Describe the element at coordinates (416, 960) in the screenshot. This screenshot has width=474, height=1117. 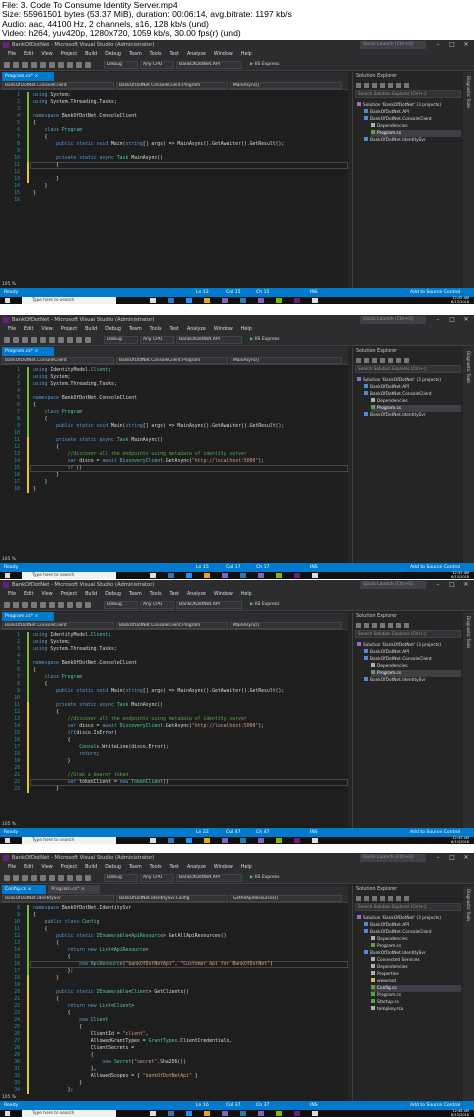
I see `explorer-item: Connected Services` at that location.